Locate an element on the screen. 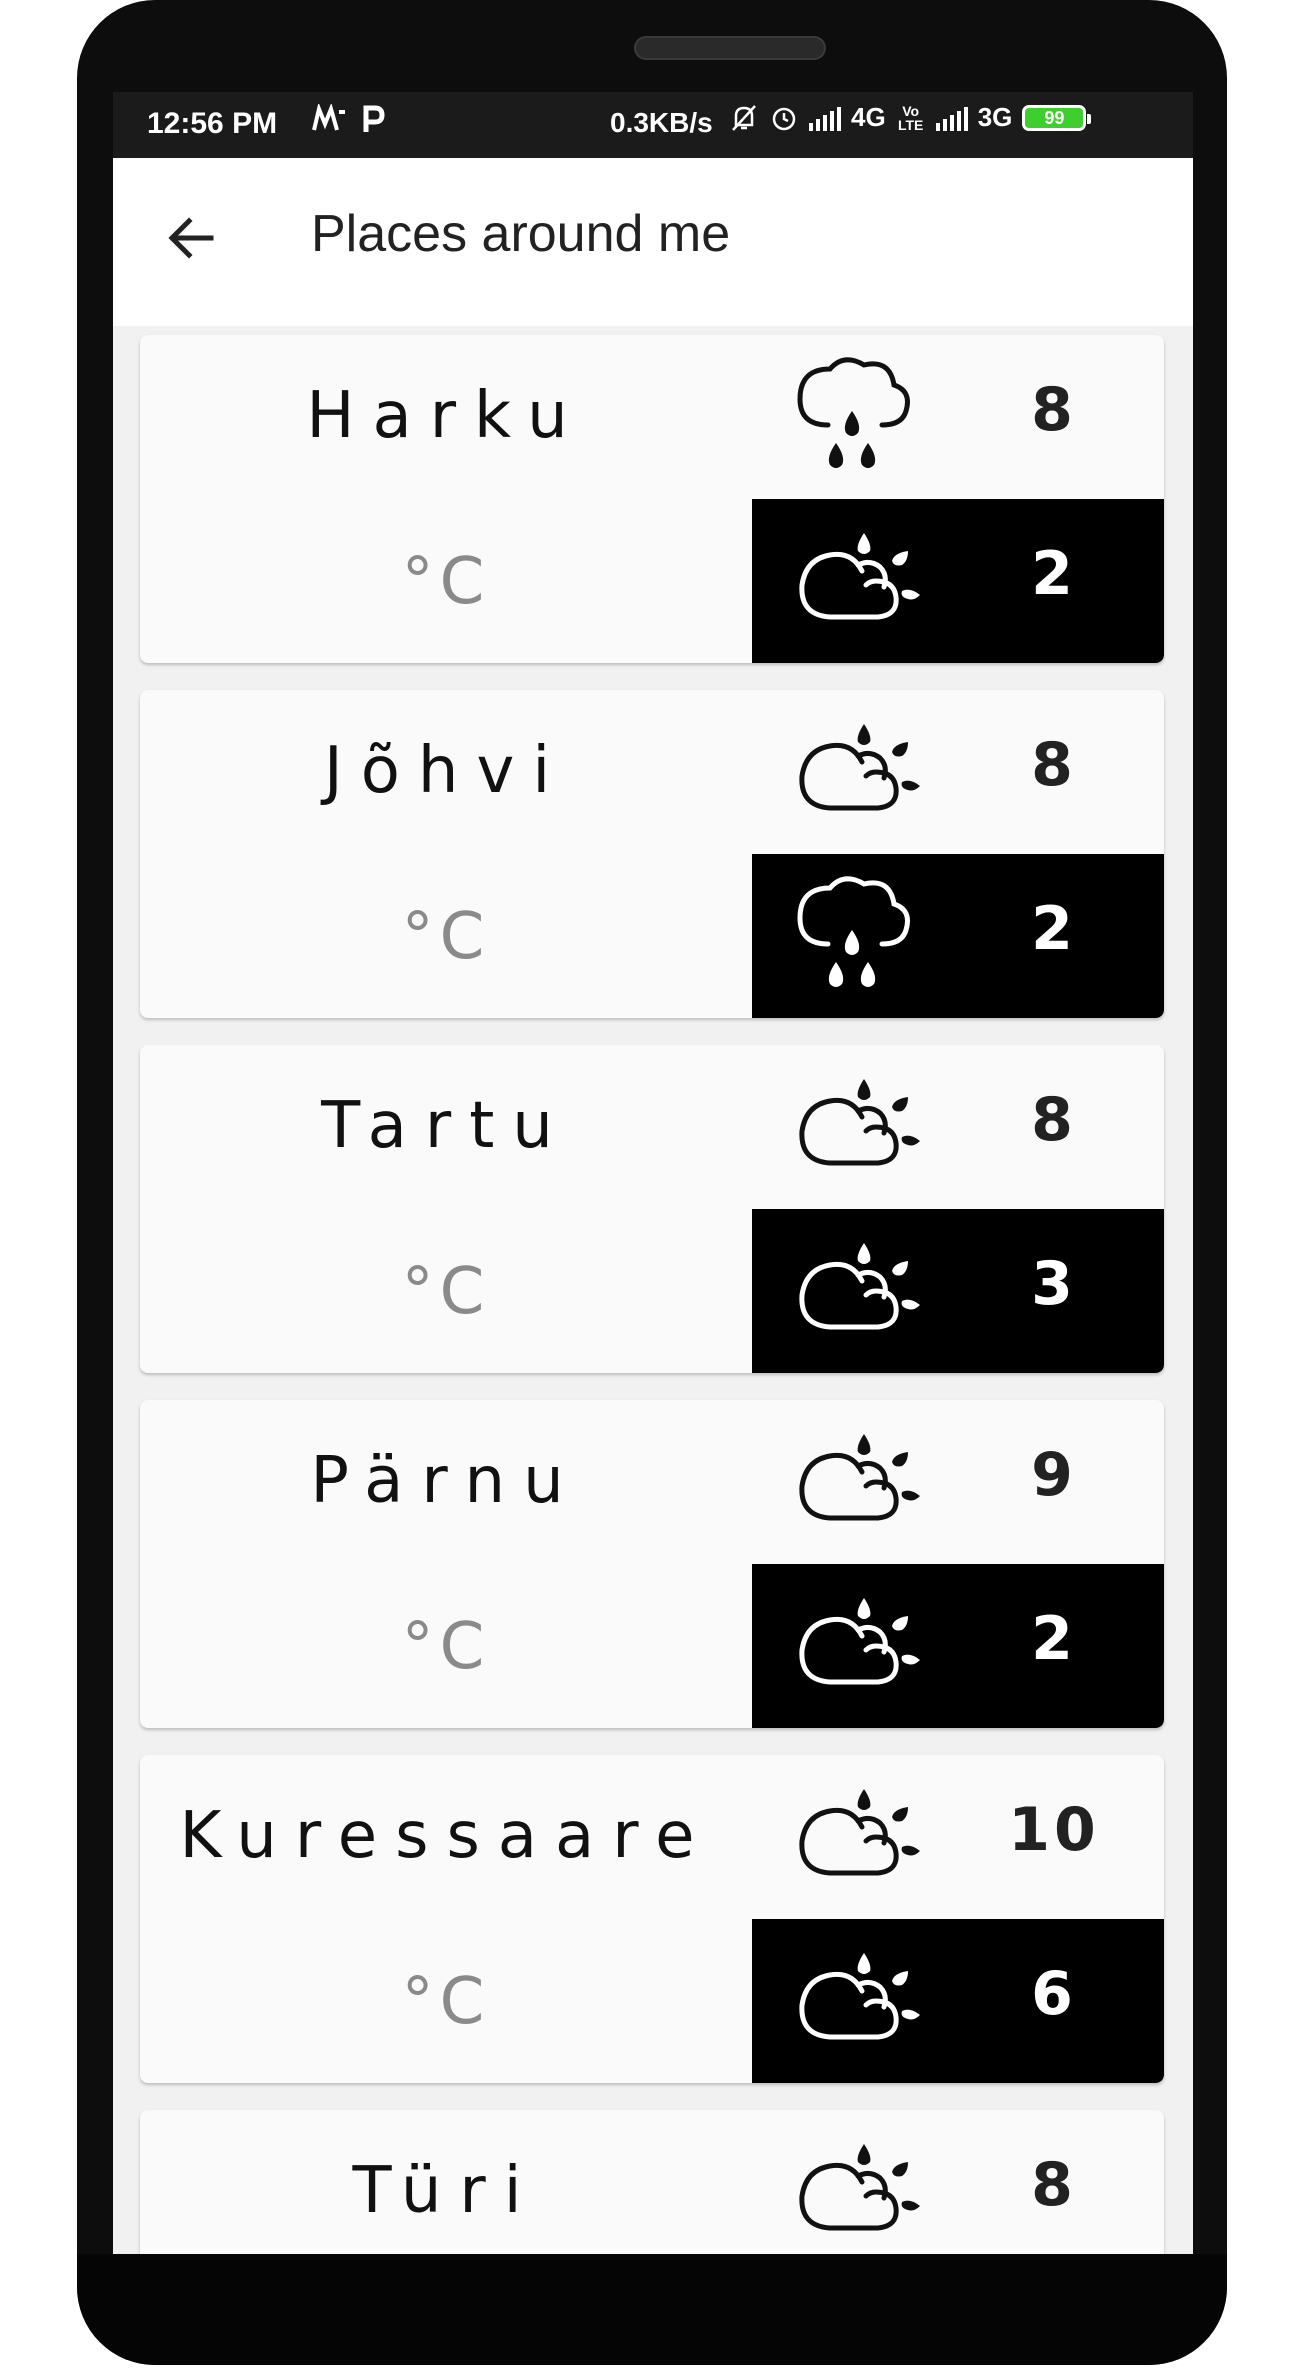  p-icon is located at coordinates (373, 123).